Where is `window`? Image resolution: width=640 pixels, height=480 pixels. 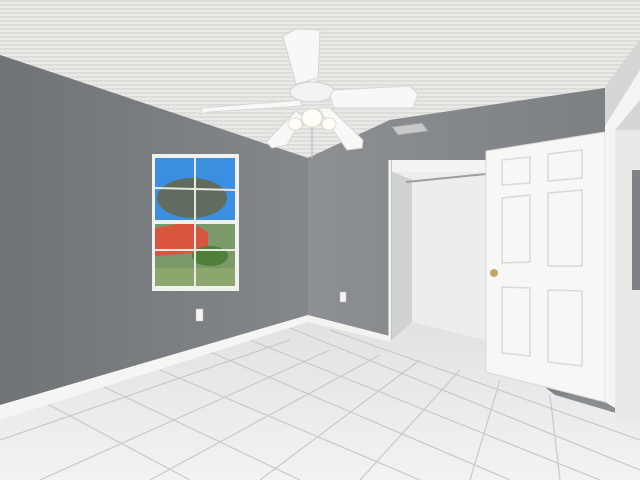 window is located at coordinates (195, 222).